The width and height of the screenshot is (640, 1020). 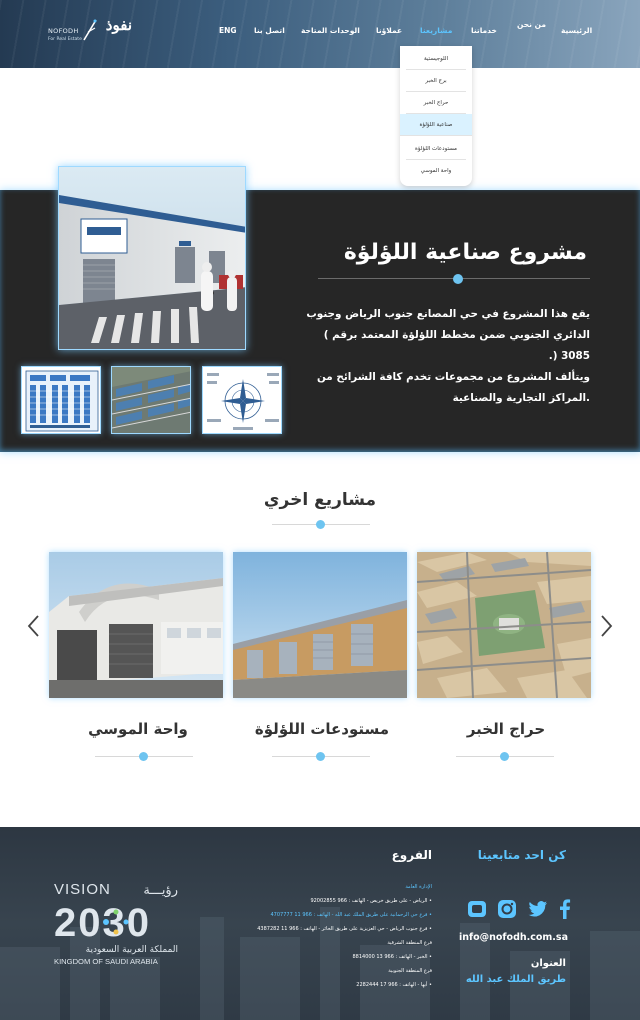 What do you see at coordinates (465, 252) in the screenshot?
I see `project-title: مشروع صناعية اللؤلؤة` at bounding box center [465, 252].